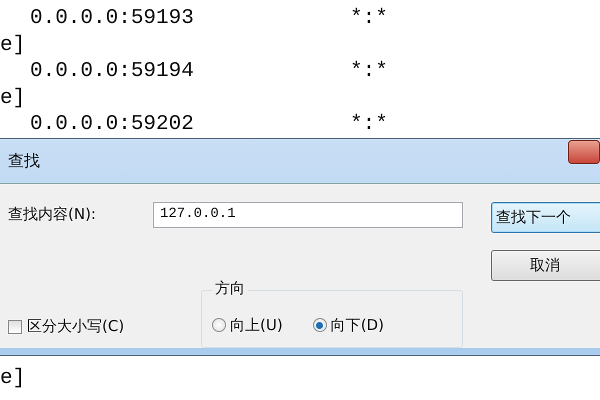  I want to click on dialog-title: 查找, so click(24, 161).